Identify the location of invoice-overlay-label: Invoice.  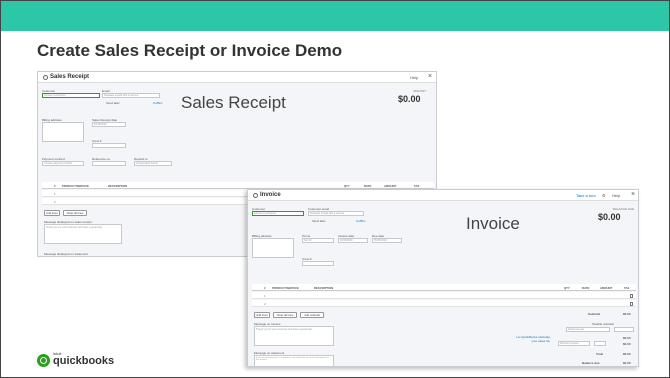
(493, 223).